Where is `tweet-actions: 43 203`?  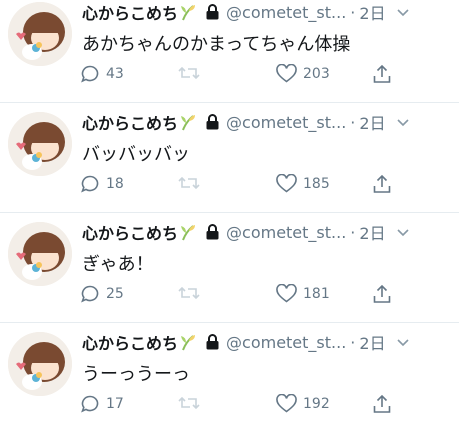
tweet-actions: 43 203 is located at coordinates (250, 75).